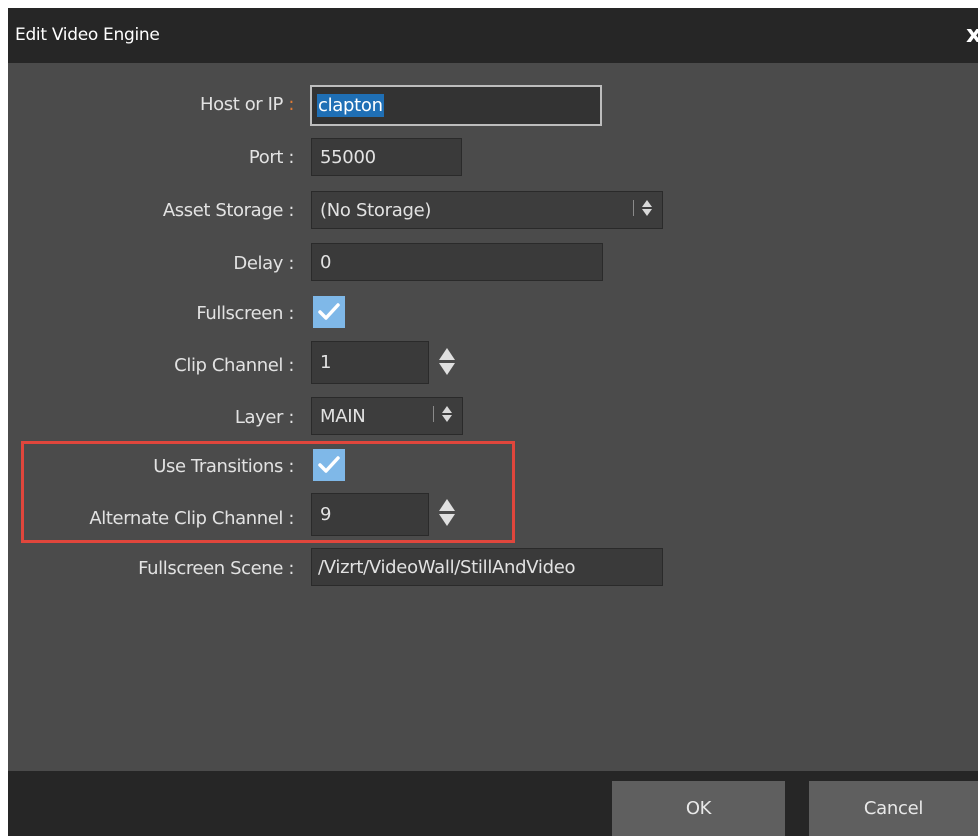  What do you see at coordinates (456, 105) in the screenshot?
I see `host-input: clapton` at bounding box center [456, 105].